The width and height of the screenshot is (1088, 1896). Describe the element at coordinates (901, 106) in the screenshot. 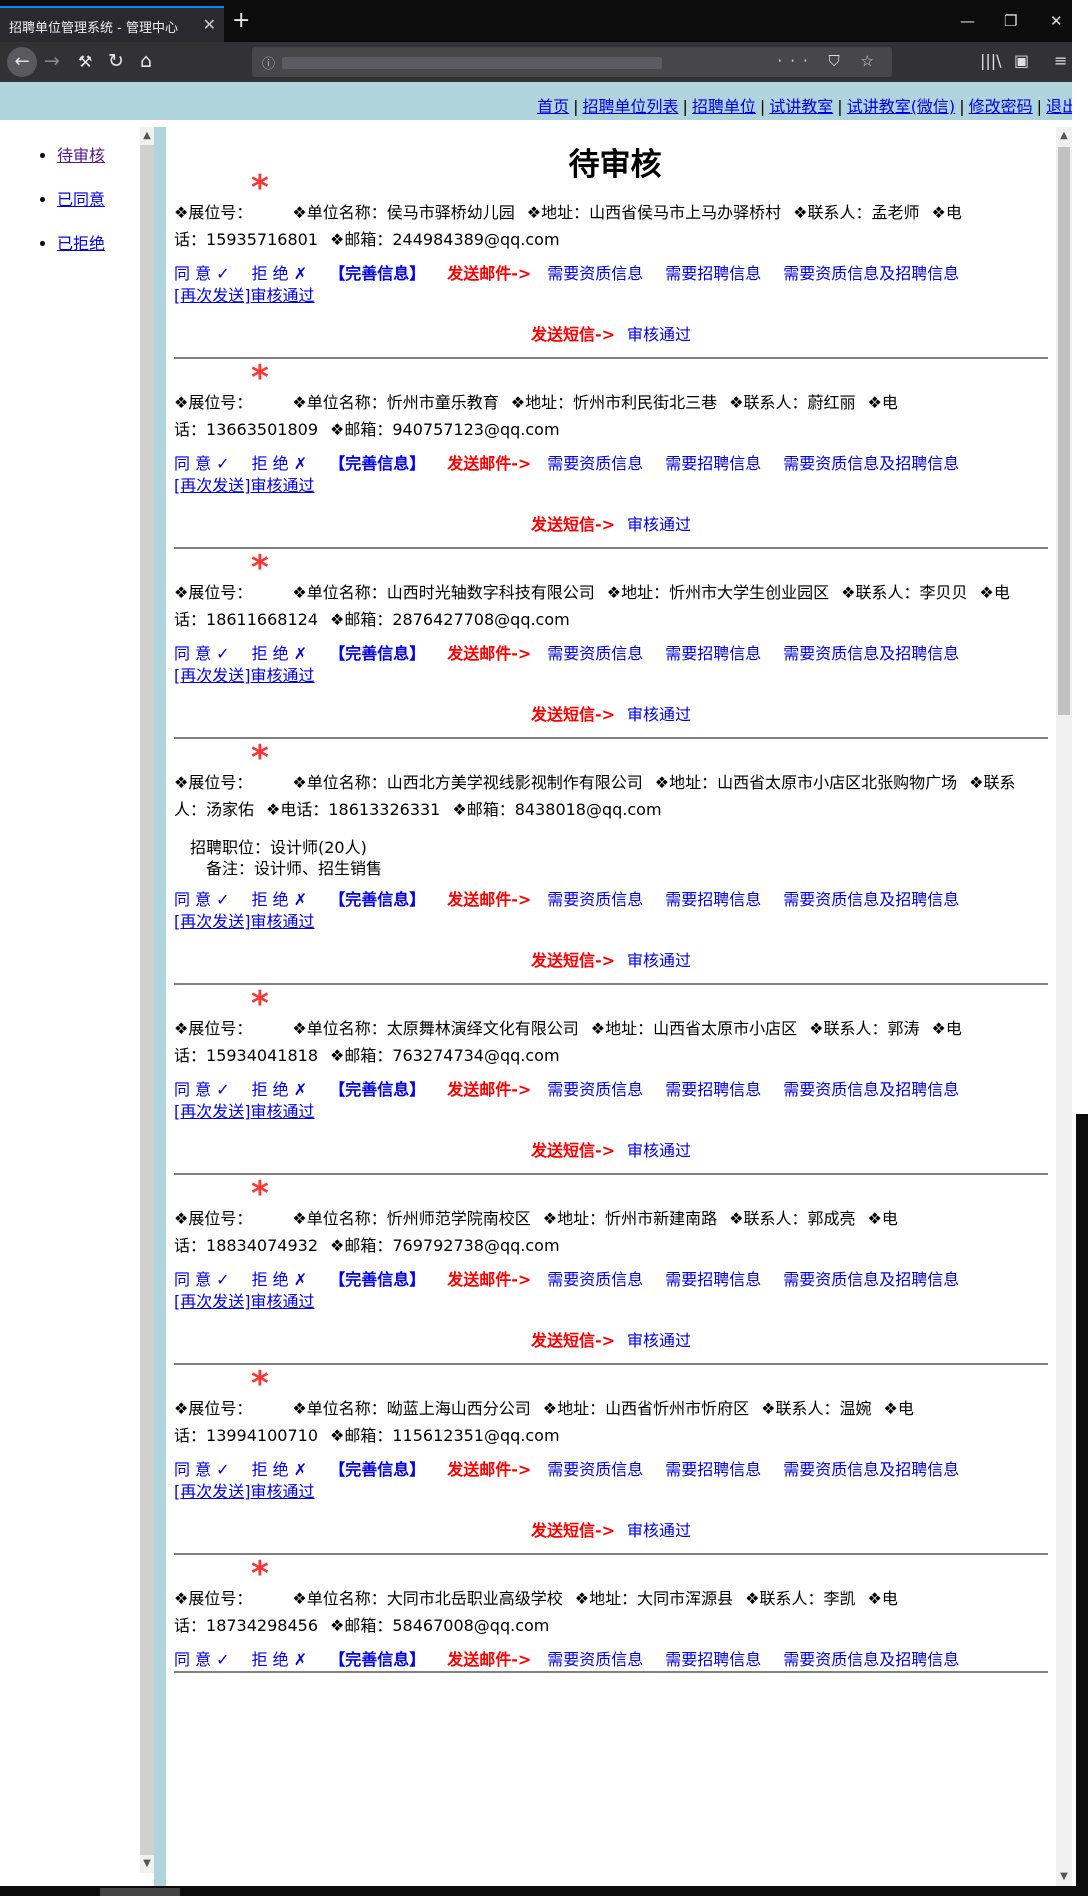

I see `nav-classroom-wechat-link: 试讲教室(微信)` at that location.